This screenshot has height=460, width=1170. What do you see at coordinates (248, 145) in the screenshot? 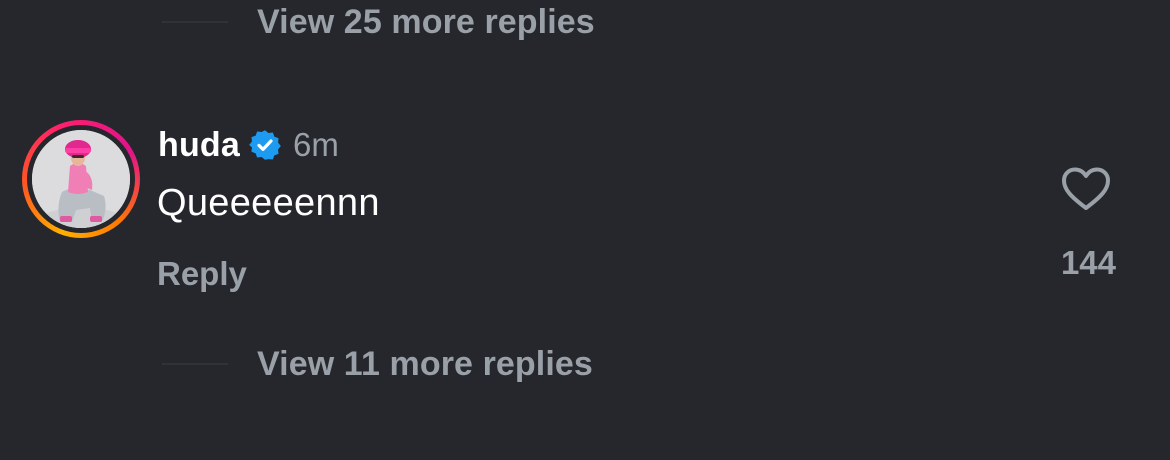
I see `comment-header: huda 6m` at bounding box center [248, 145].